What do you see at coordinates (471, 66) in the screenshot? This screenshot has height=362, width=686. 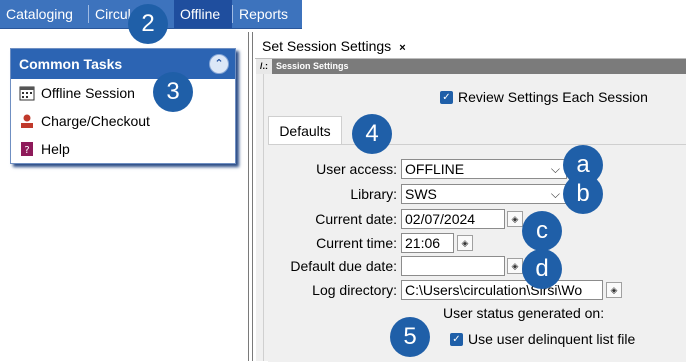 I see `session-settings-titlebar: /.: Session Settings` at bounding box center [471, 66].